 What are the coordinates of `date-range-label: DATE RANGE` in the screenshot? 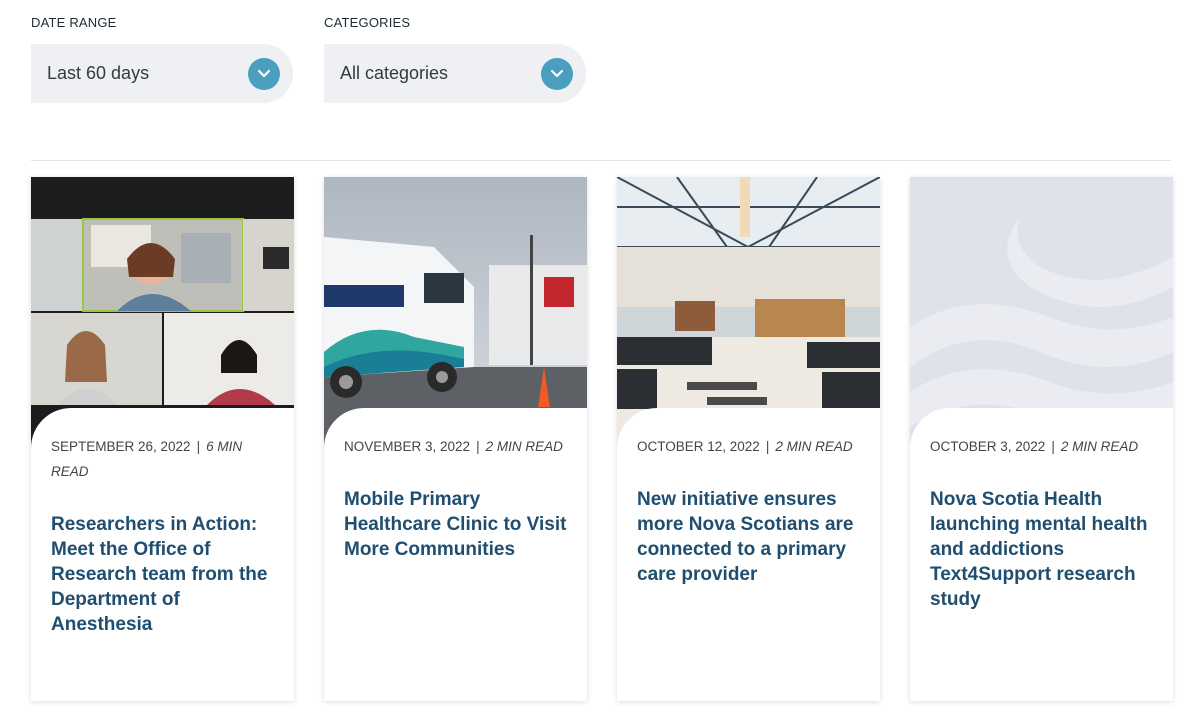 It's located at (74, 22).